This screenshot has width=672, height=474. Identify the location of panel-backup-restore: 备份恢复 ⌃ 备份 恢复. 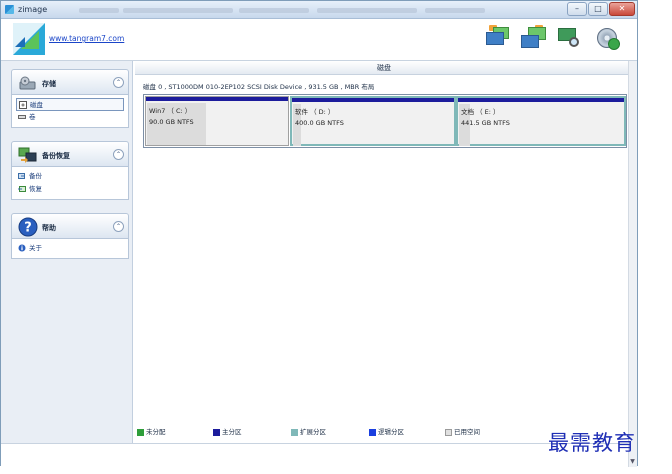
(70, 170).